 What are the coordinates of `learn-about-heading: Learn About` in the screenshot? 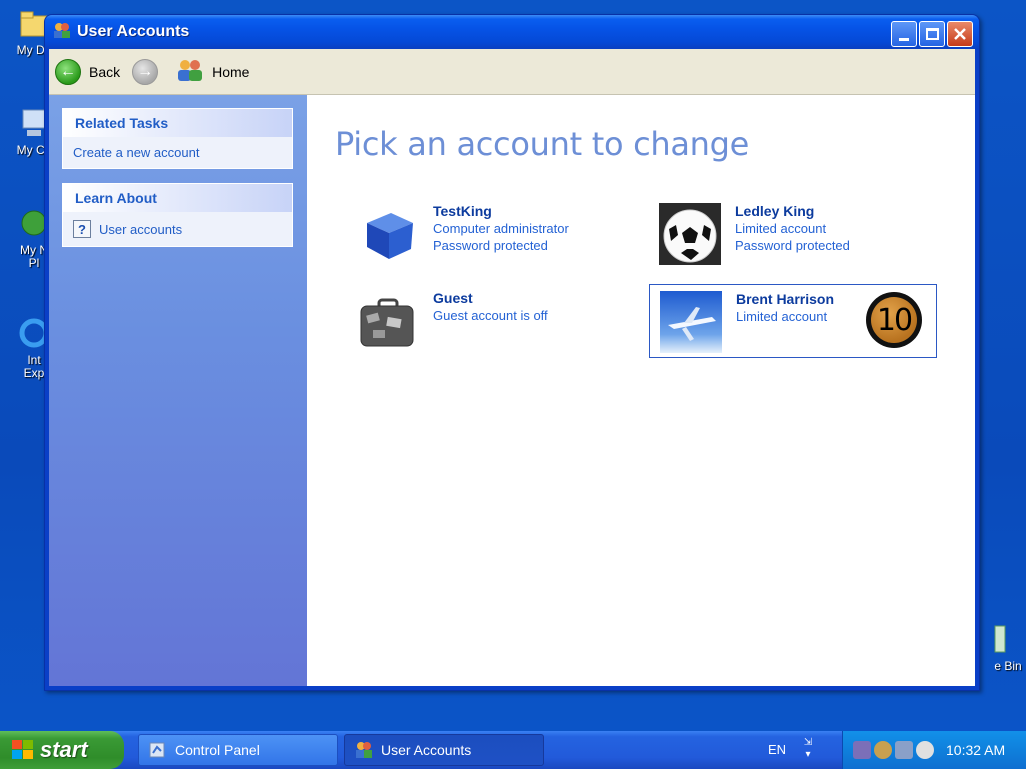 It's located at (177, 198).